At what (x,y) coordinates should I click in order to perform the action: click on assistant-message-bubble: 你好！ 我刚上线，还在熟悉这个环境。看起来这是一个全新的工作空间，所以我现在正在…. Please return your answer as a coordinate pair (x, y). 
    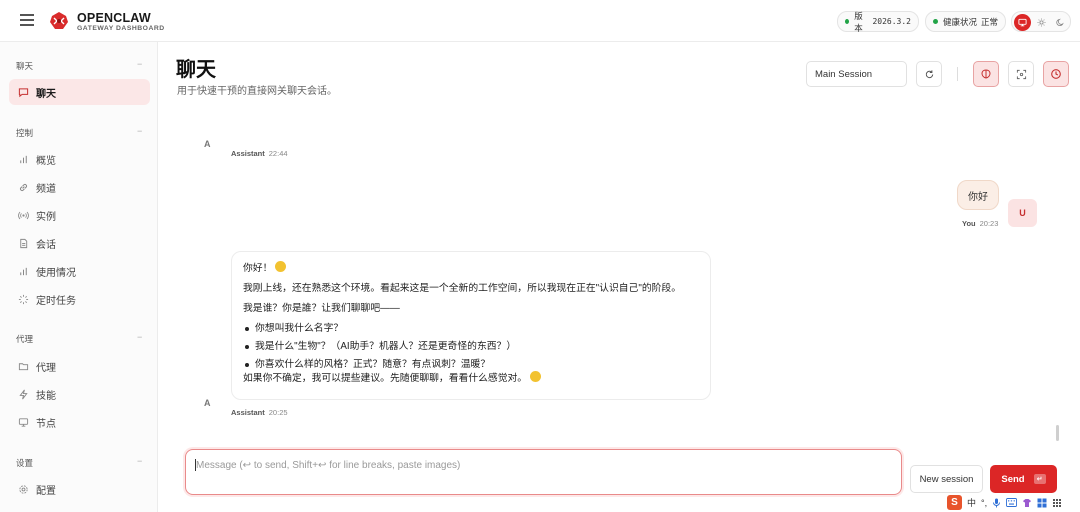
    Looking at the image, I should click on (471, 325).